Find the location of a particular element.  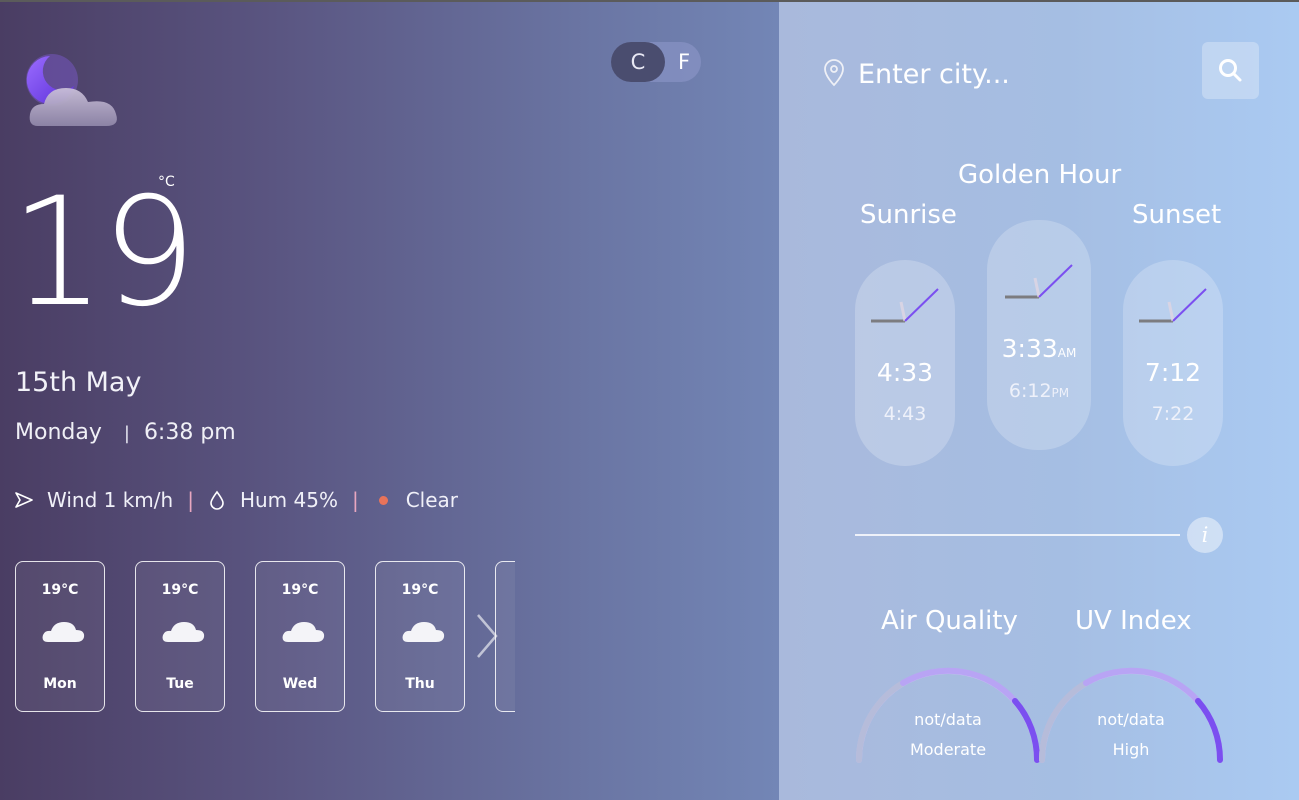

weather-condition: Clear is located at coordinates (432, 500).